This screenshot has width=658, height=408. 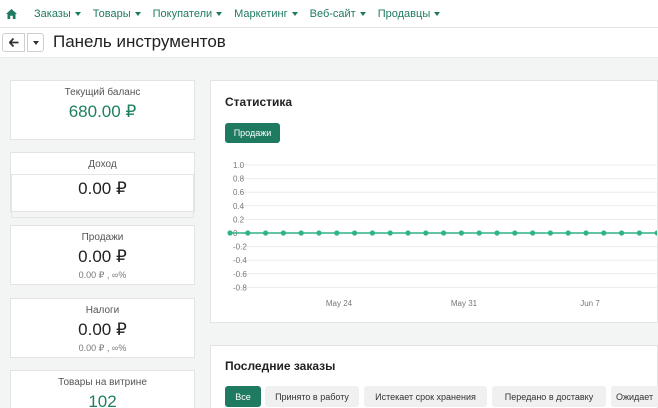 I want to click on filter-pending-button: Ожидает, so click(x=634, y=396).